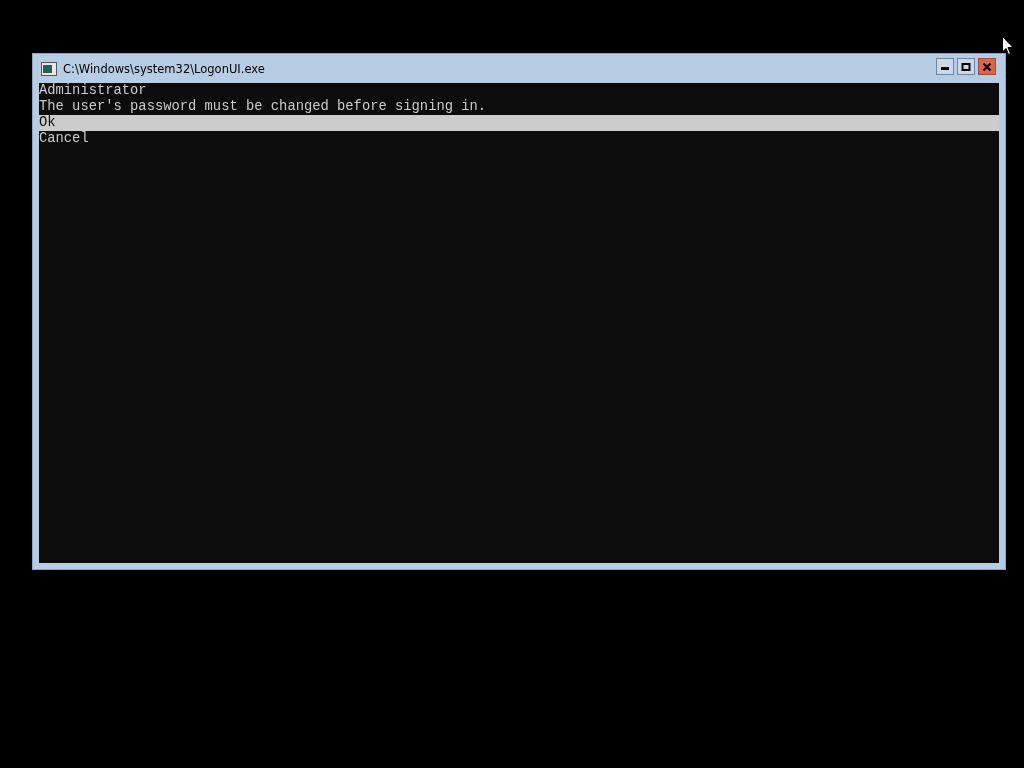 The image size is (1024, 768). What do you see at coordinates (519, 123) in the screenshot?
I see `console-option: Ok` at bounding box center [519, 123].